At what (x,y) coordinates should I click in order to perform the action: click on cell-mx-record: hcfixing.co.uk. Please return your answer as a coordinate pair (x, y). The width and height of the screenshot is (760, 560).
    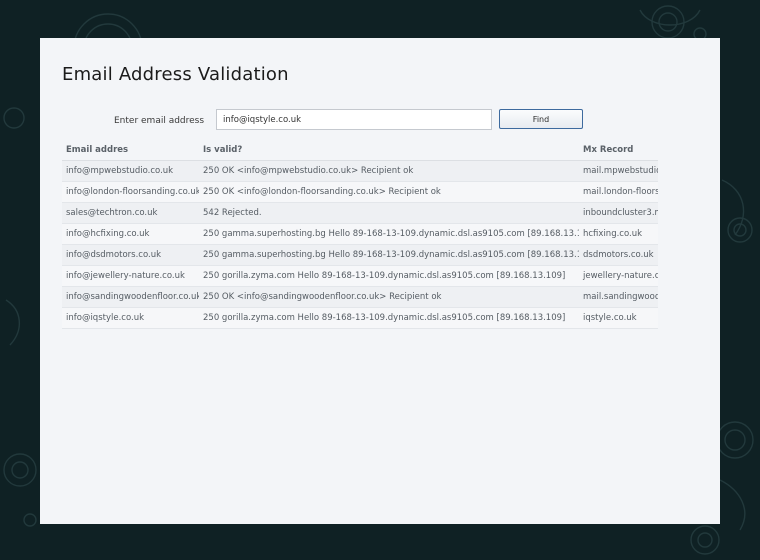
    Looking at the image, I should click on (618, 234).